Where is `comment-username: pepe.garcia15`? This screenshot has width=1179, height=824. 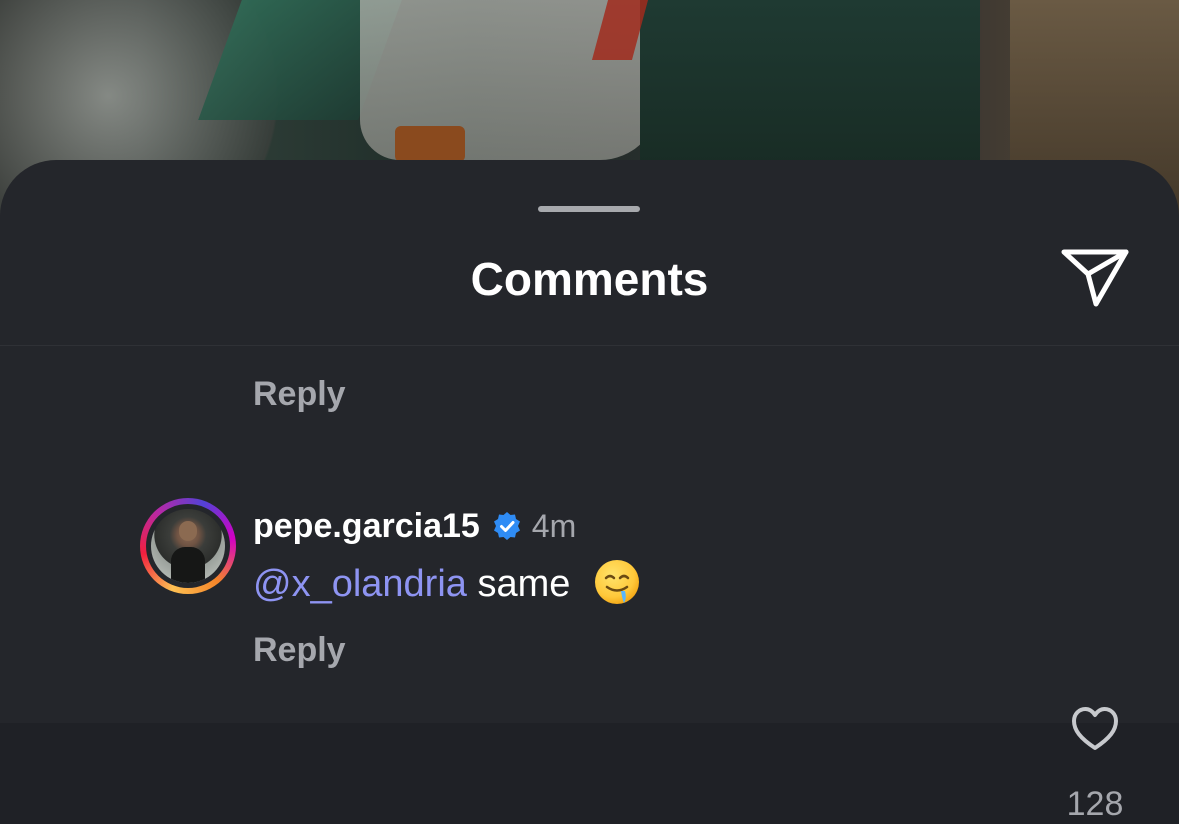
comment-username: pepe.garcia15 is located at coordinates (366, 526).